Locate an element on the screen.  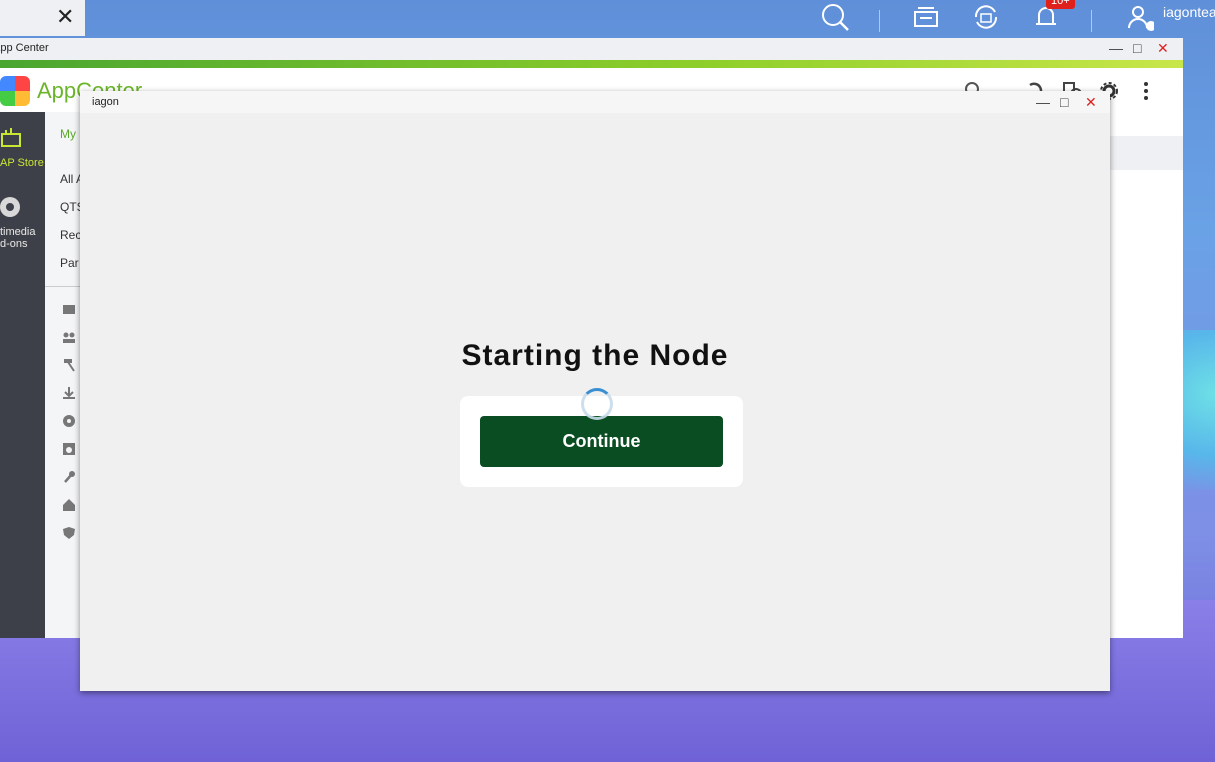
notification-badge: 10+ is located at coordinates (1060, 4).